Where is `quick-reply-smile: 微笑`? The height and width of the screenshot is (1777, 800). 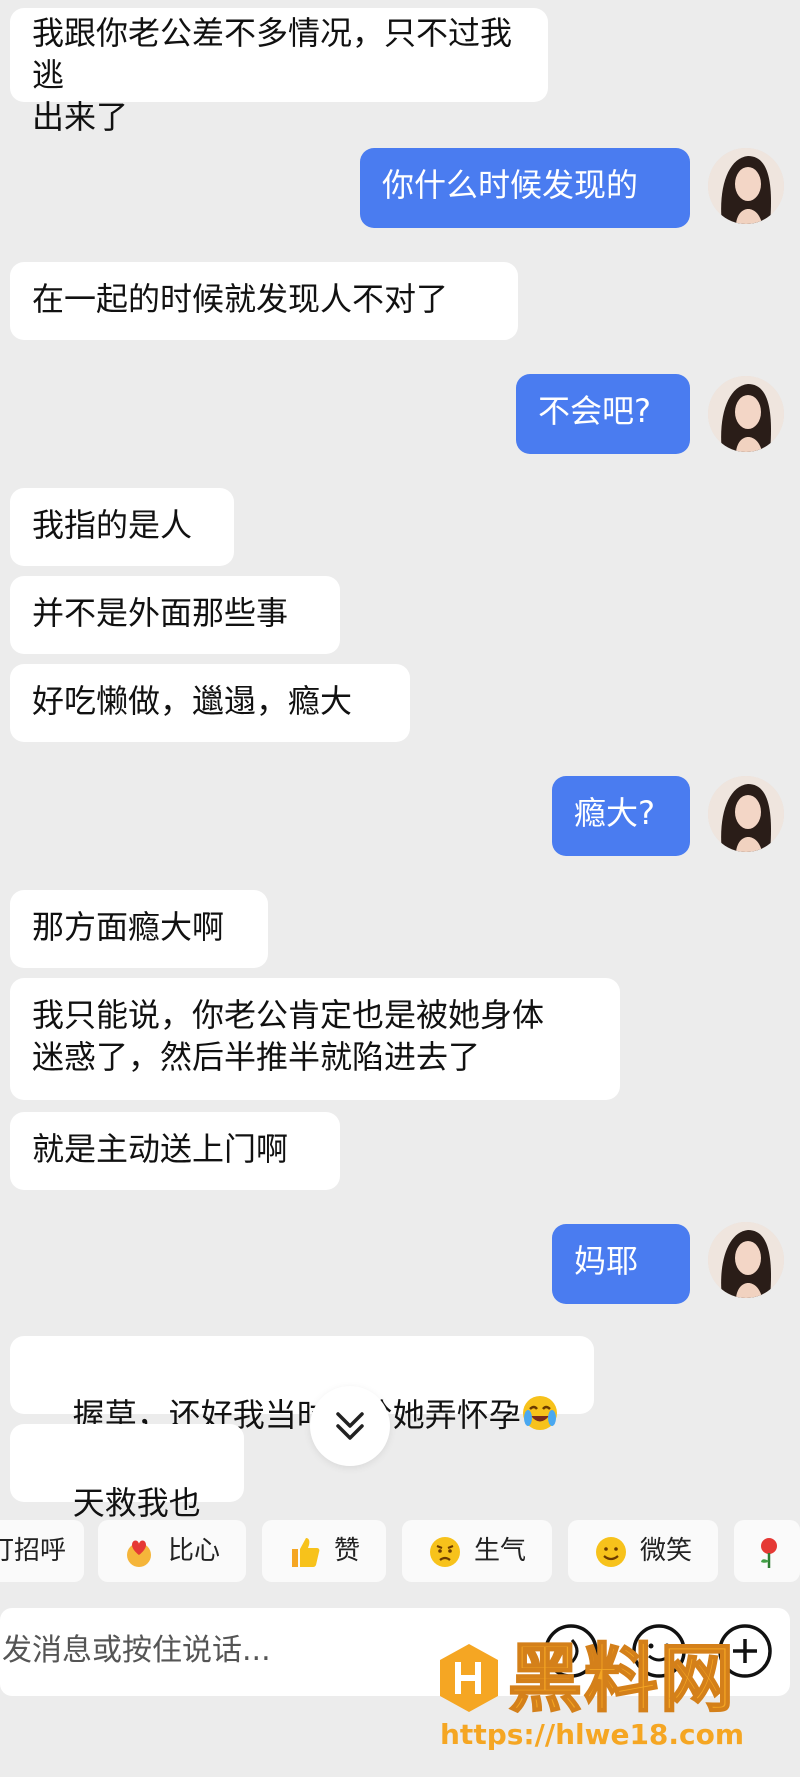 quick-reply-smile: 微笑 is located at coordinates (643, 1551).